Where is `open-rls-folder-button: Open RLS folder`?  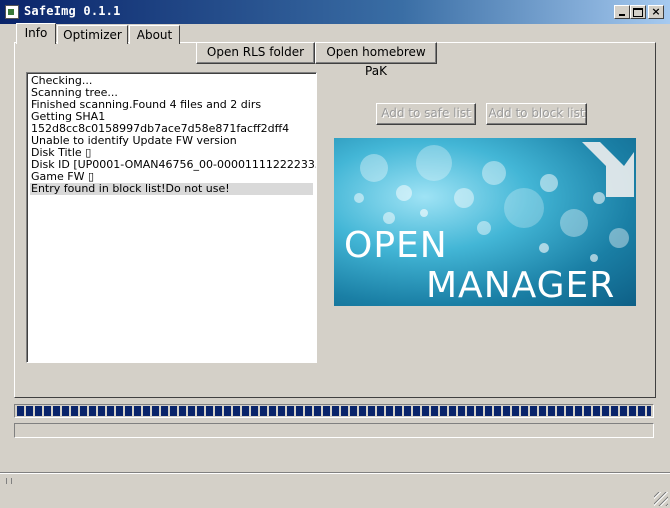 open-rls-folder-button: Open RLS folder is located at coordinates (255, 53).